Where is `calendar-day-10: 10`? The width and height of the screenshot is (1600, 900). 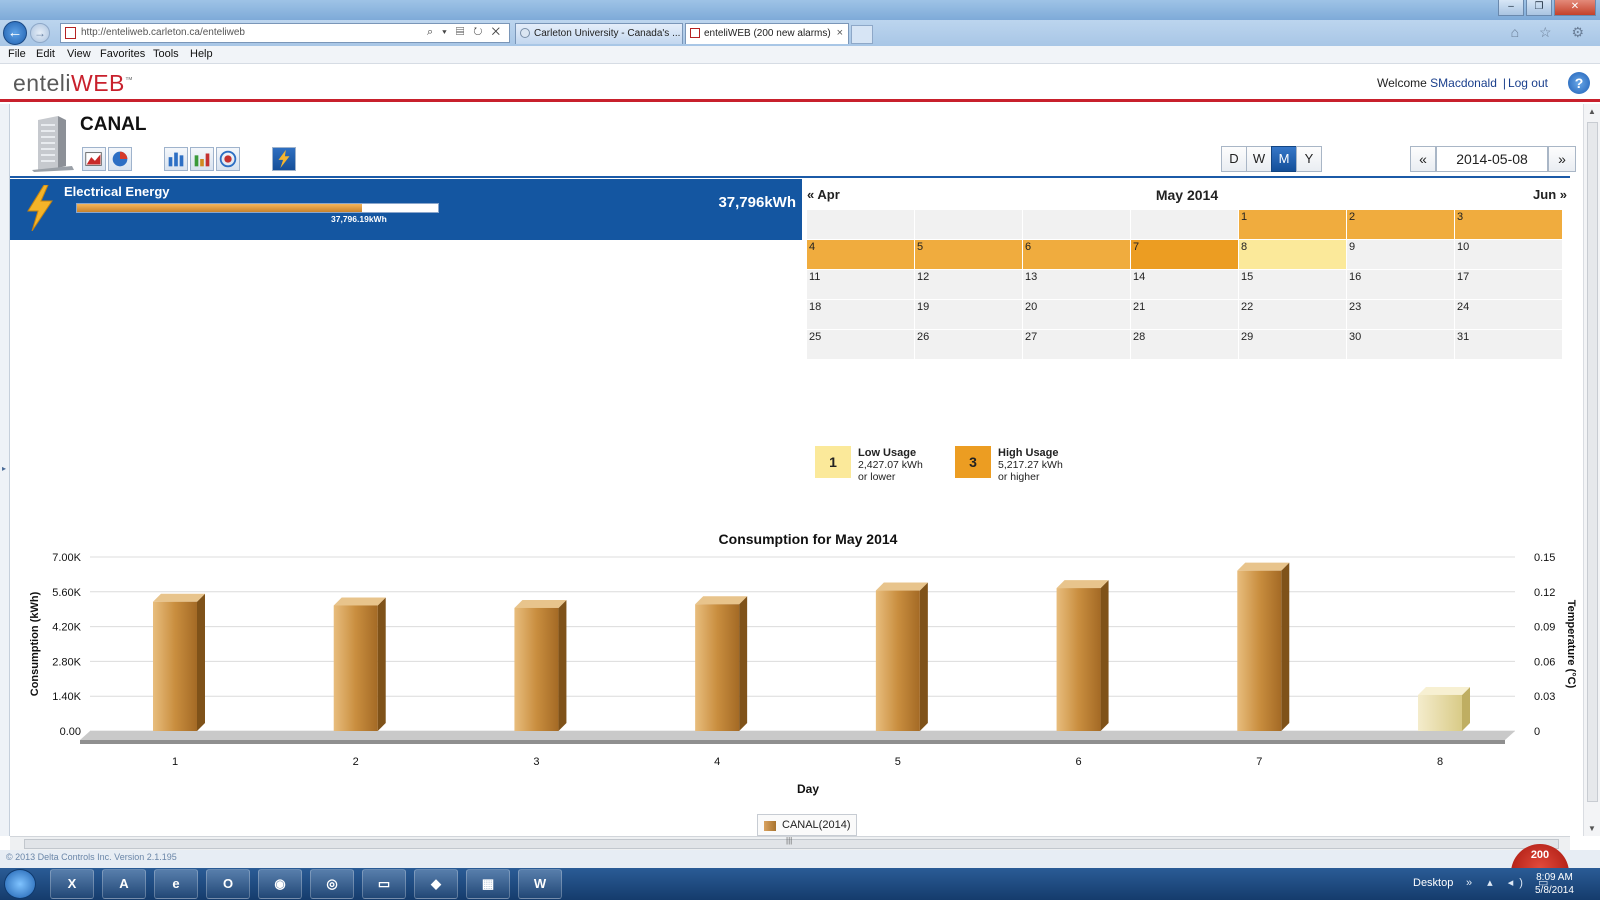
calendar-day-10: 10 is located at coordinates (1508, 254).